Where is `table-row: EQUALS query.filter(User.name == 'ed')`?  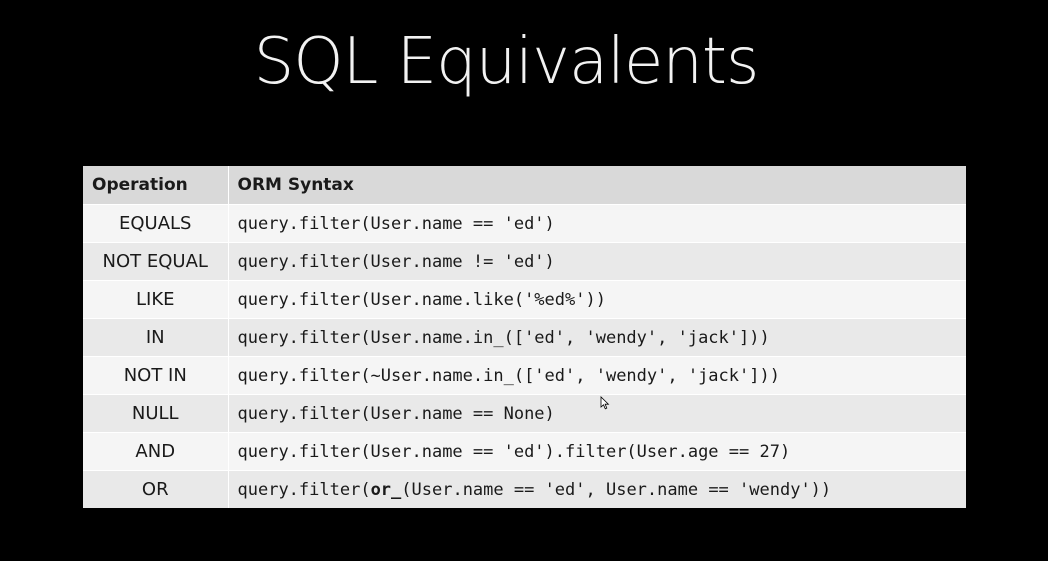
table-row: EQUALS query.filter(User.name == 'ed') is located at coordinates (524, 223).